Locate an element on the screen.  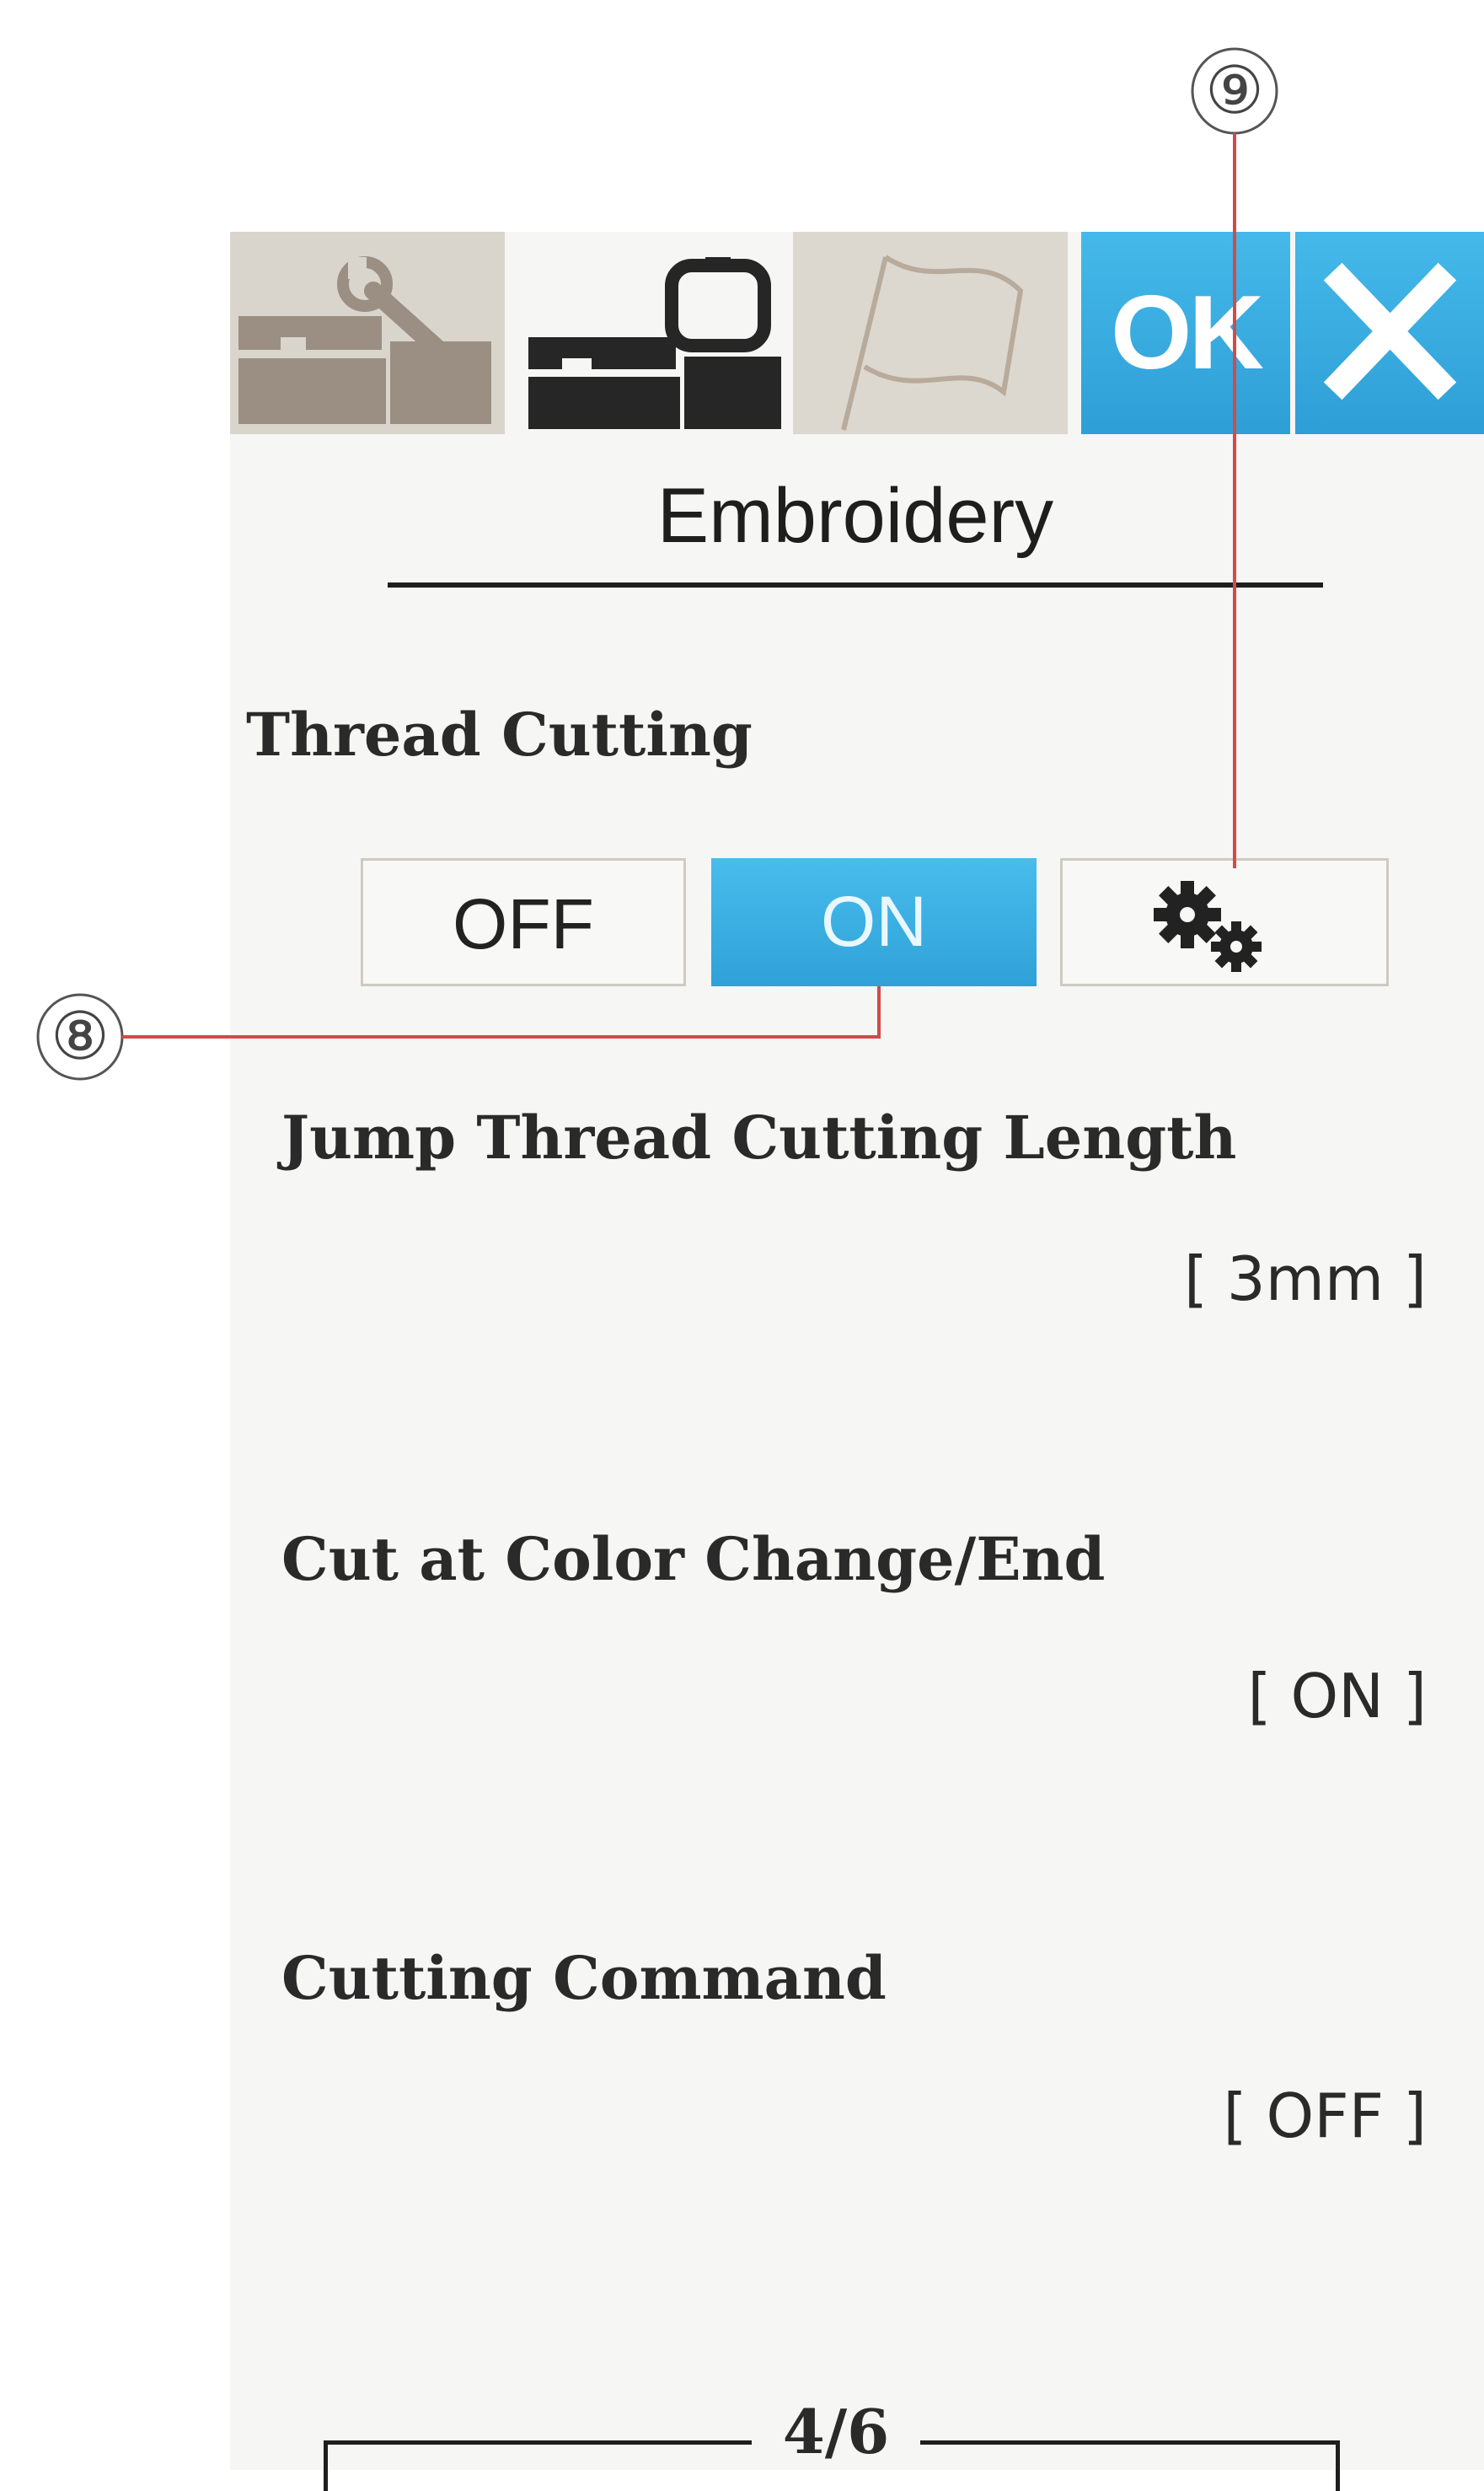
thread-cutting-settings-button is located at coordinates (1224, 922).